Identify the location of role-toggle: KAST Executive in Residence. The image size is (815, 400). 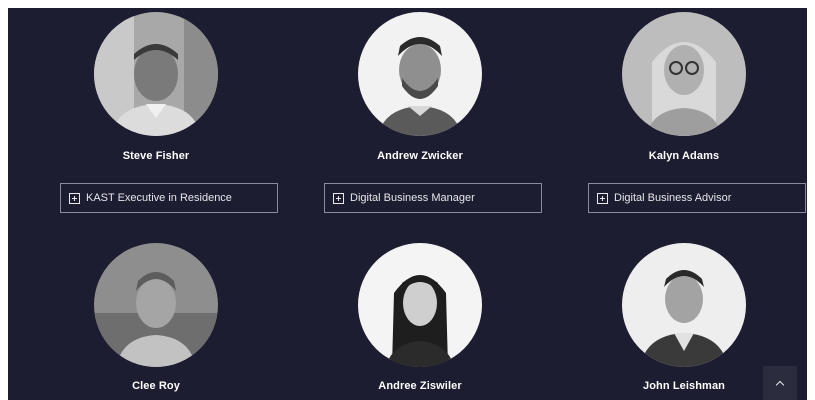
(169, 198).